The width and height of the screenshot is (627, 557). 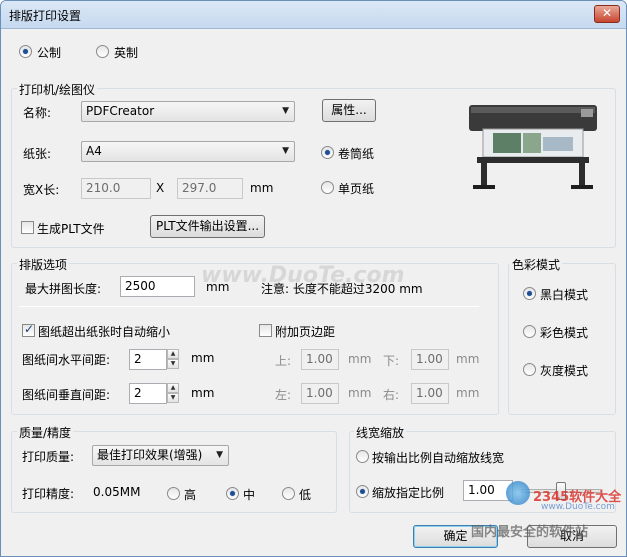 I want to click on single-sheet-radio, so click(x=327, y=187).